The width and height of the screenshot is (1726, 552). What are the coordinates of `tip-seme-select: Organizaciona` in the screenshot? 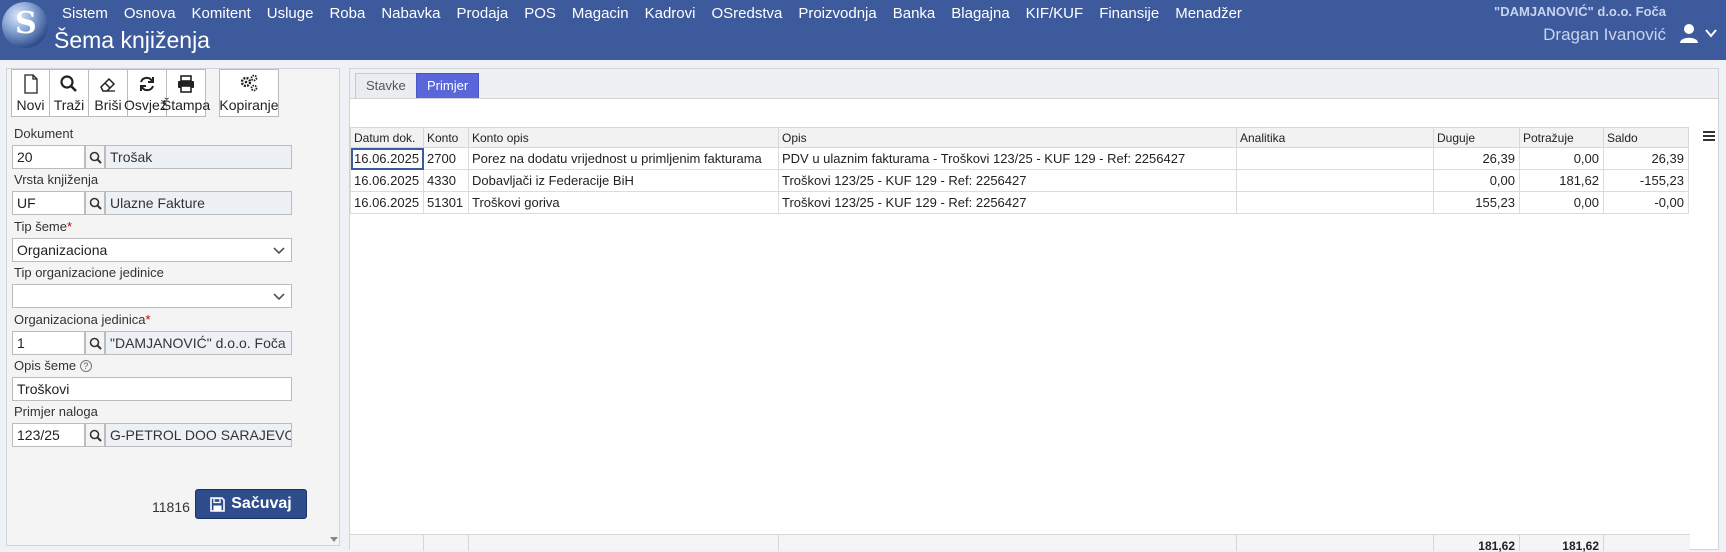 It's located at (152, 250).